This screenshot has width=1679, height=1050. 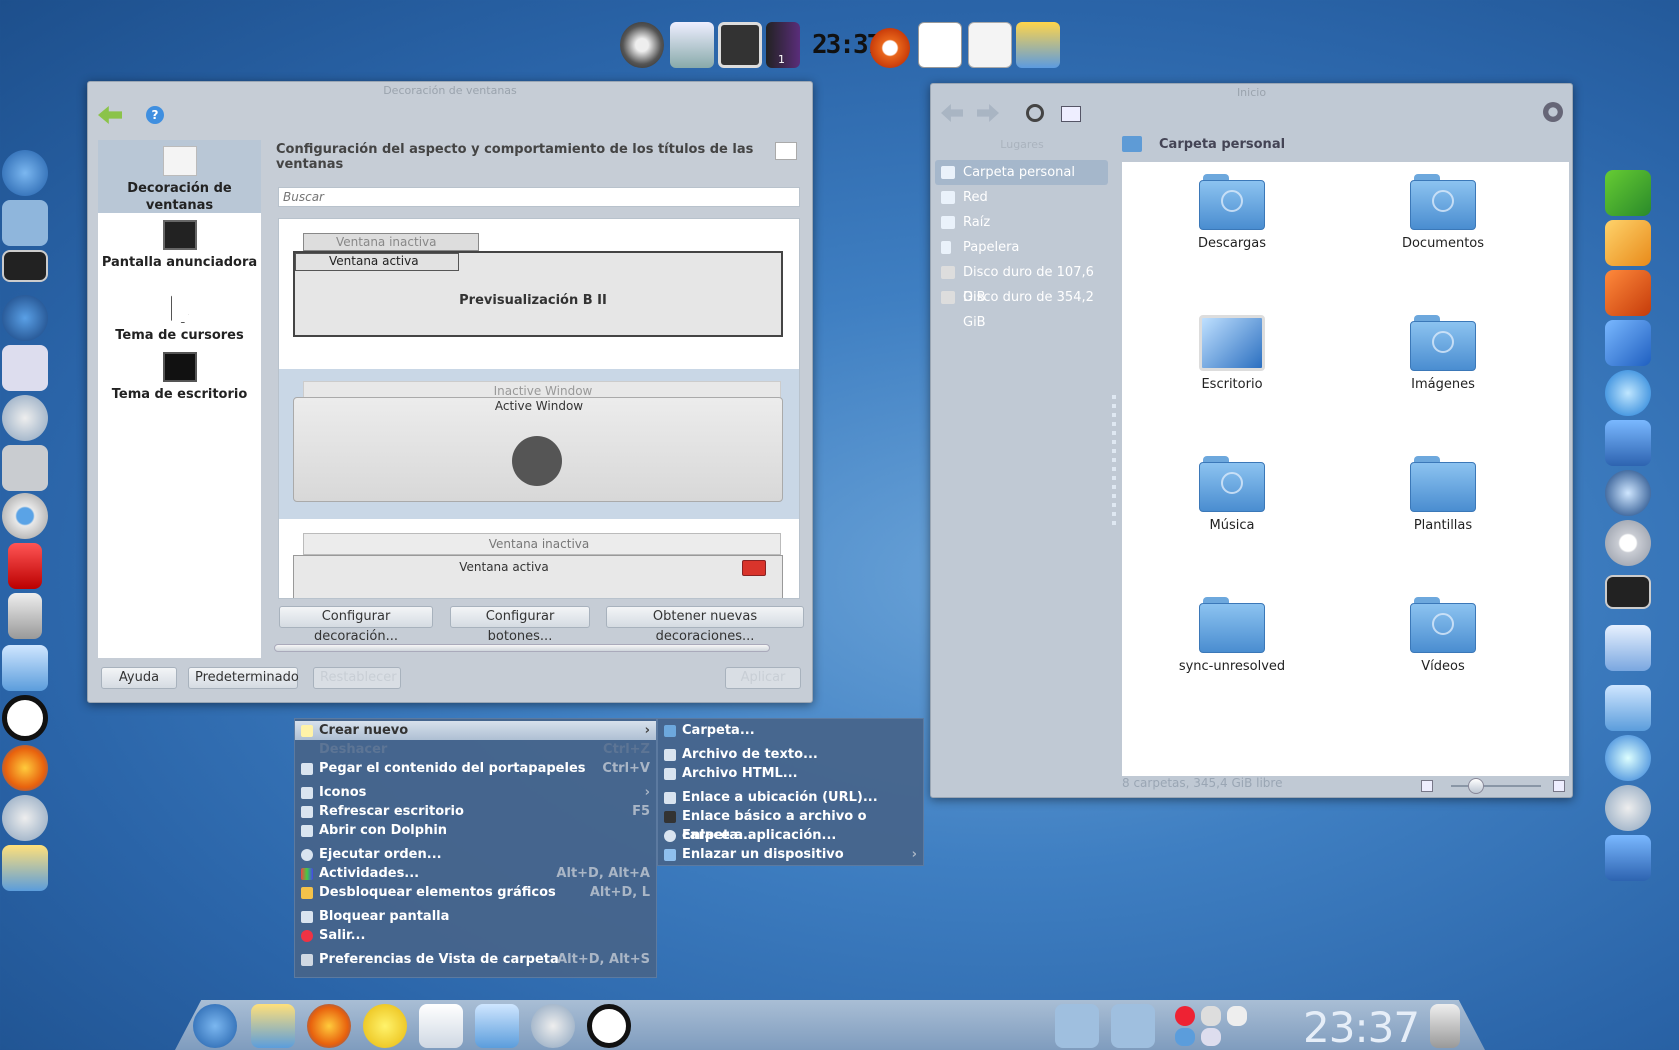 I want to click on music-icon, so click(x=1628, y=758).